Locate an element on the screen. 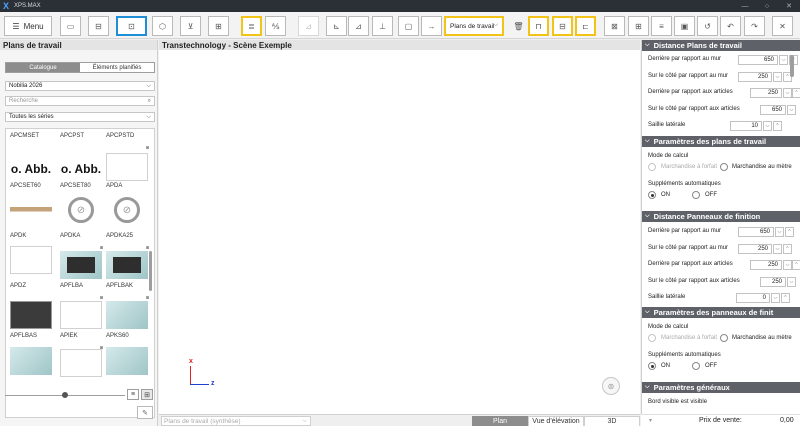 Image resolution: width=800 pixels, height=426 pixels. grid-view-icon: ⊞ is located at coordinates (147, 394).